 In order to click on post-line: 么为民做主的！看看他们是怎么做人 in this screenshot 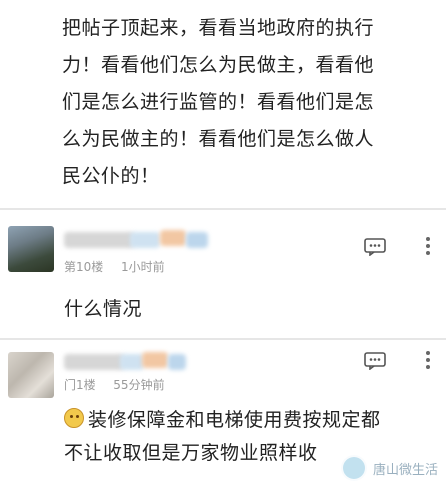, I will do `click(218, 139)`.